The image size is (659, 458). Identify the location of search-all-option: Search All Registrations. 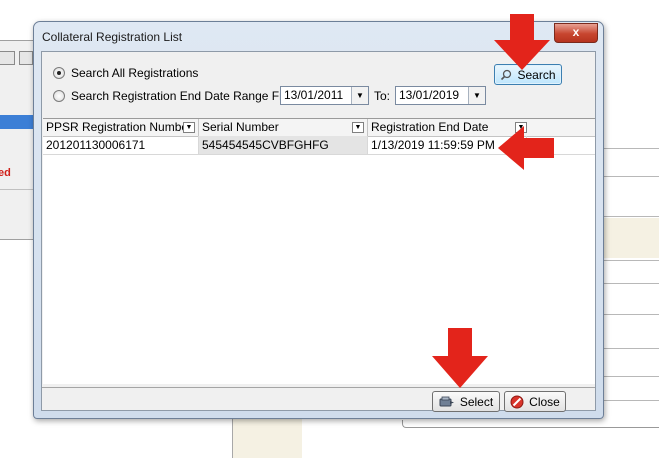
(125, 73).